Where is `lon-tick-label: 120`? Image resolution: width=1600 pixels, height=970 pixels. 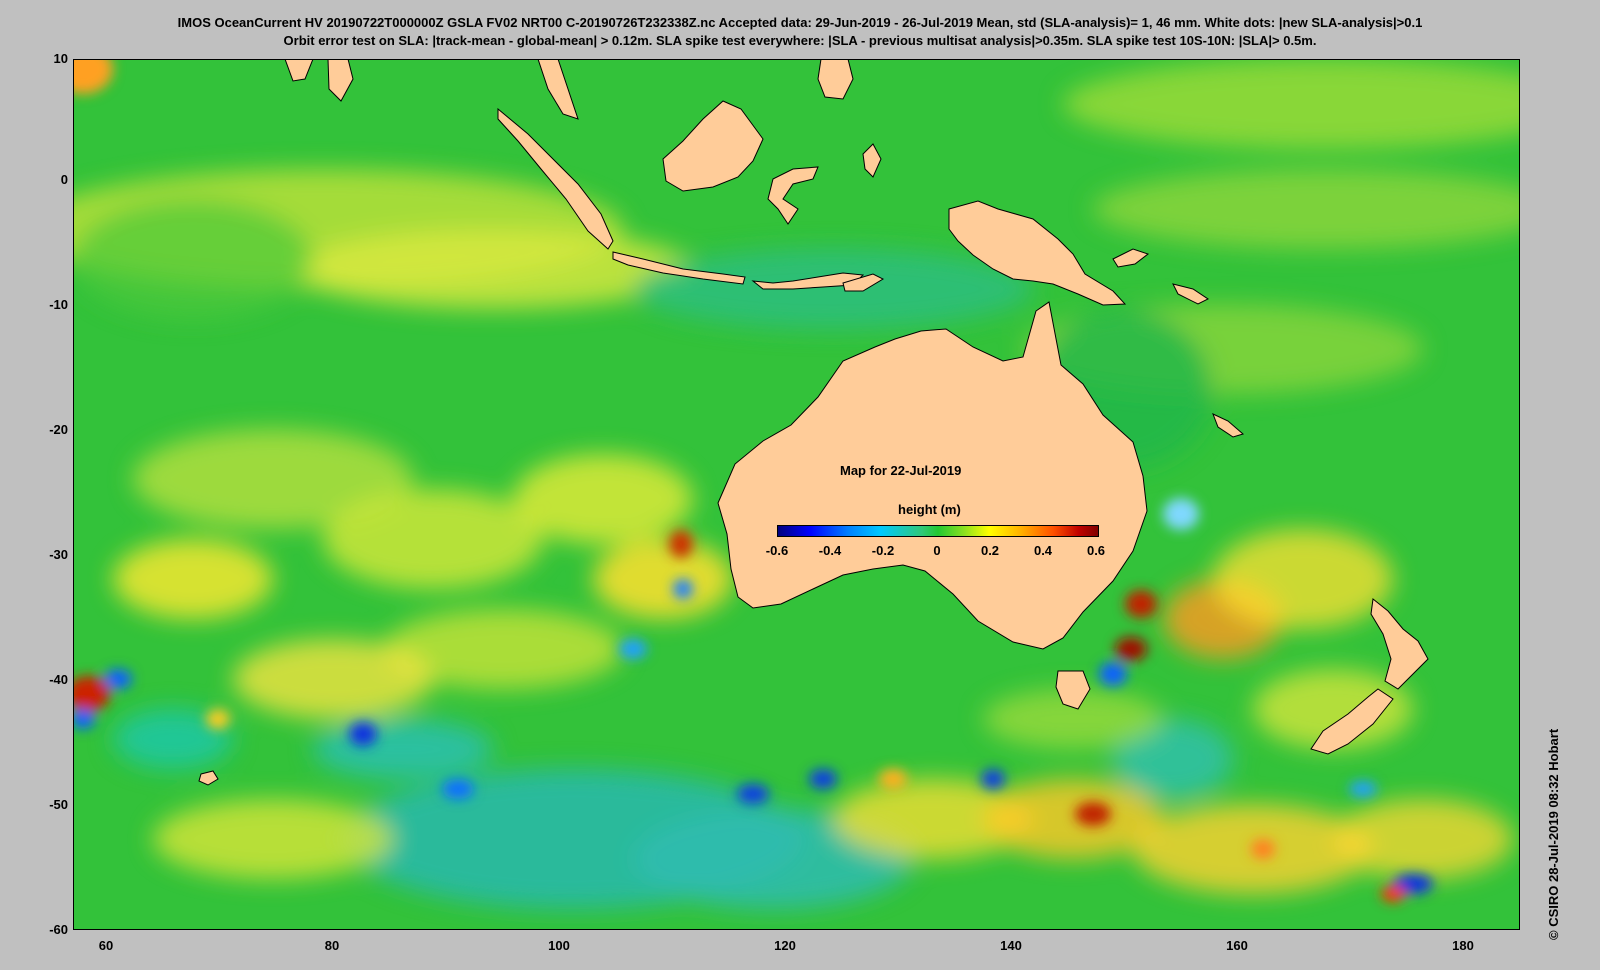 lon-tick-label: 120 is located at coordinates (785, 945).